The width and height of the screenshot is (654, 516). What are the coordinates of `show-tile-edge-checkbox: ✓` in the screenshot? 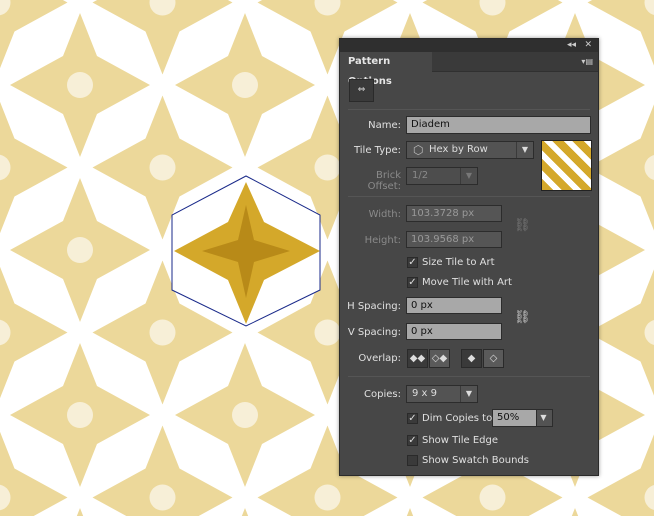 It's located at (412, 440).